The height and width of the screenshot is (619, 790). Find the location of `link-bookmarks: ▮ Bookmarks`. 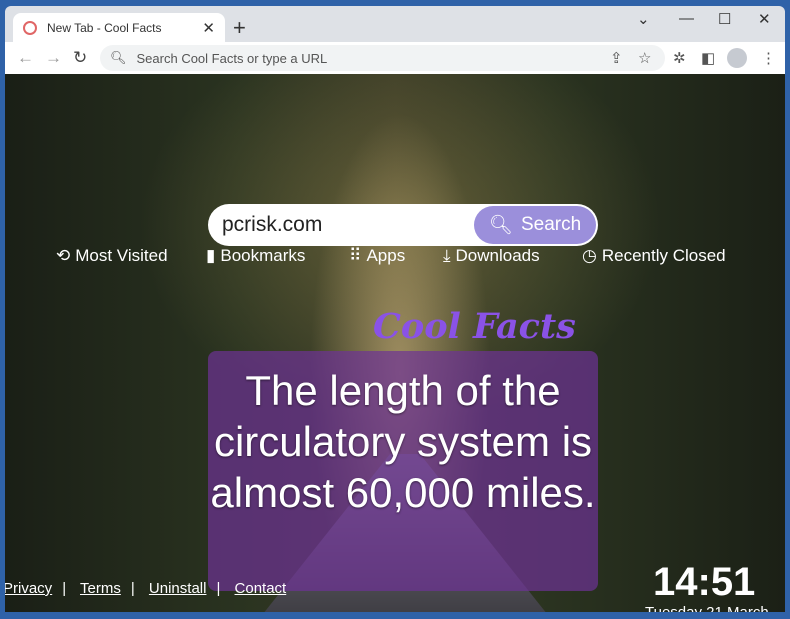

link-bookmarks: ▮ Bookmarks is located at coordinates (255, 256).